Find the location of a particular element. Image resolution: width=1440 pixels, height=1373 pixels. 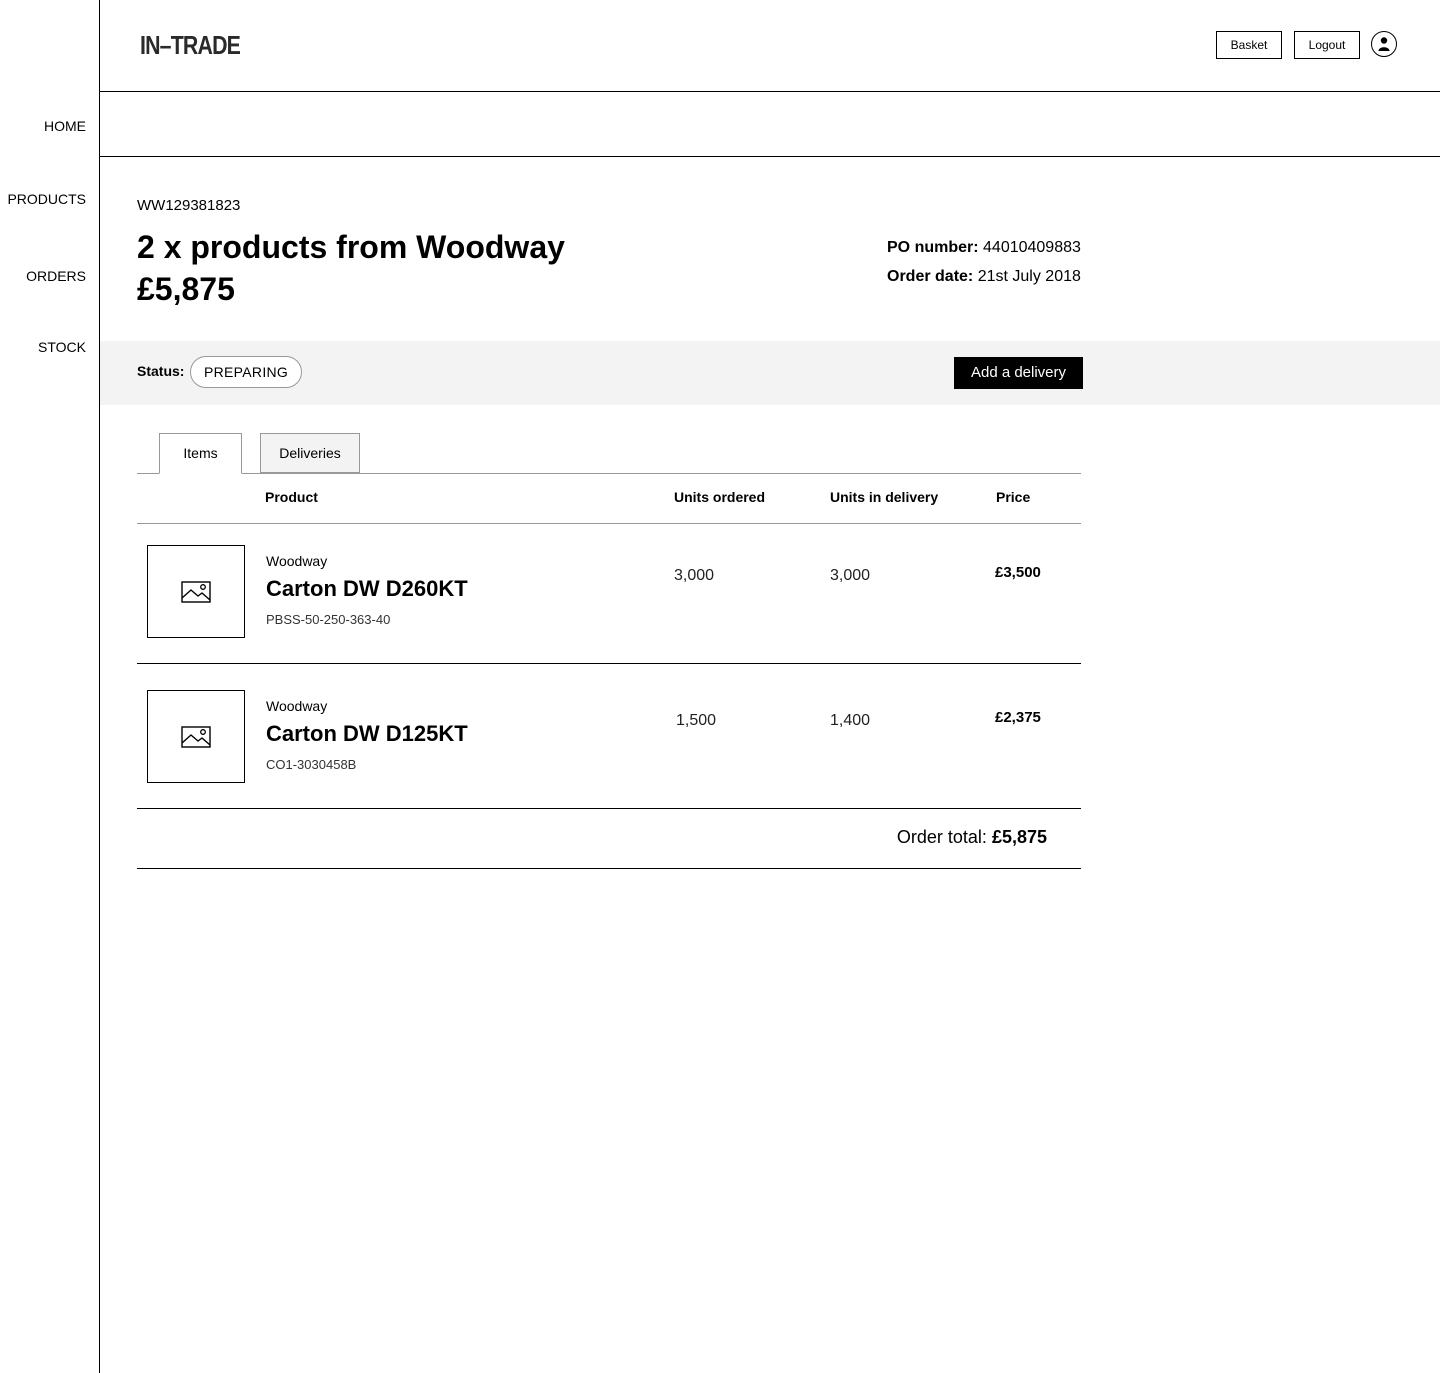

user-icon is located at coordinates (1384, 44).